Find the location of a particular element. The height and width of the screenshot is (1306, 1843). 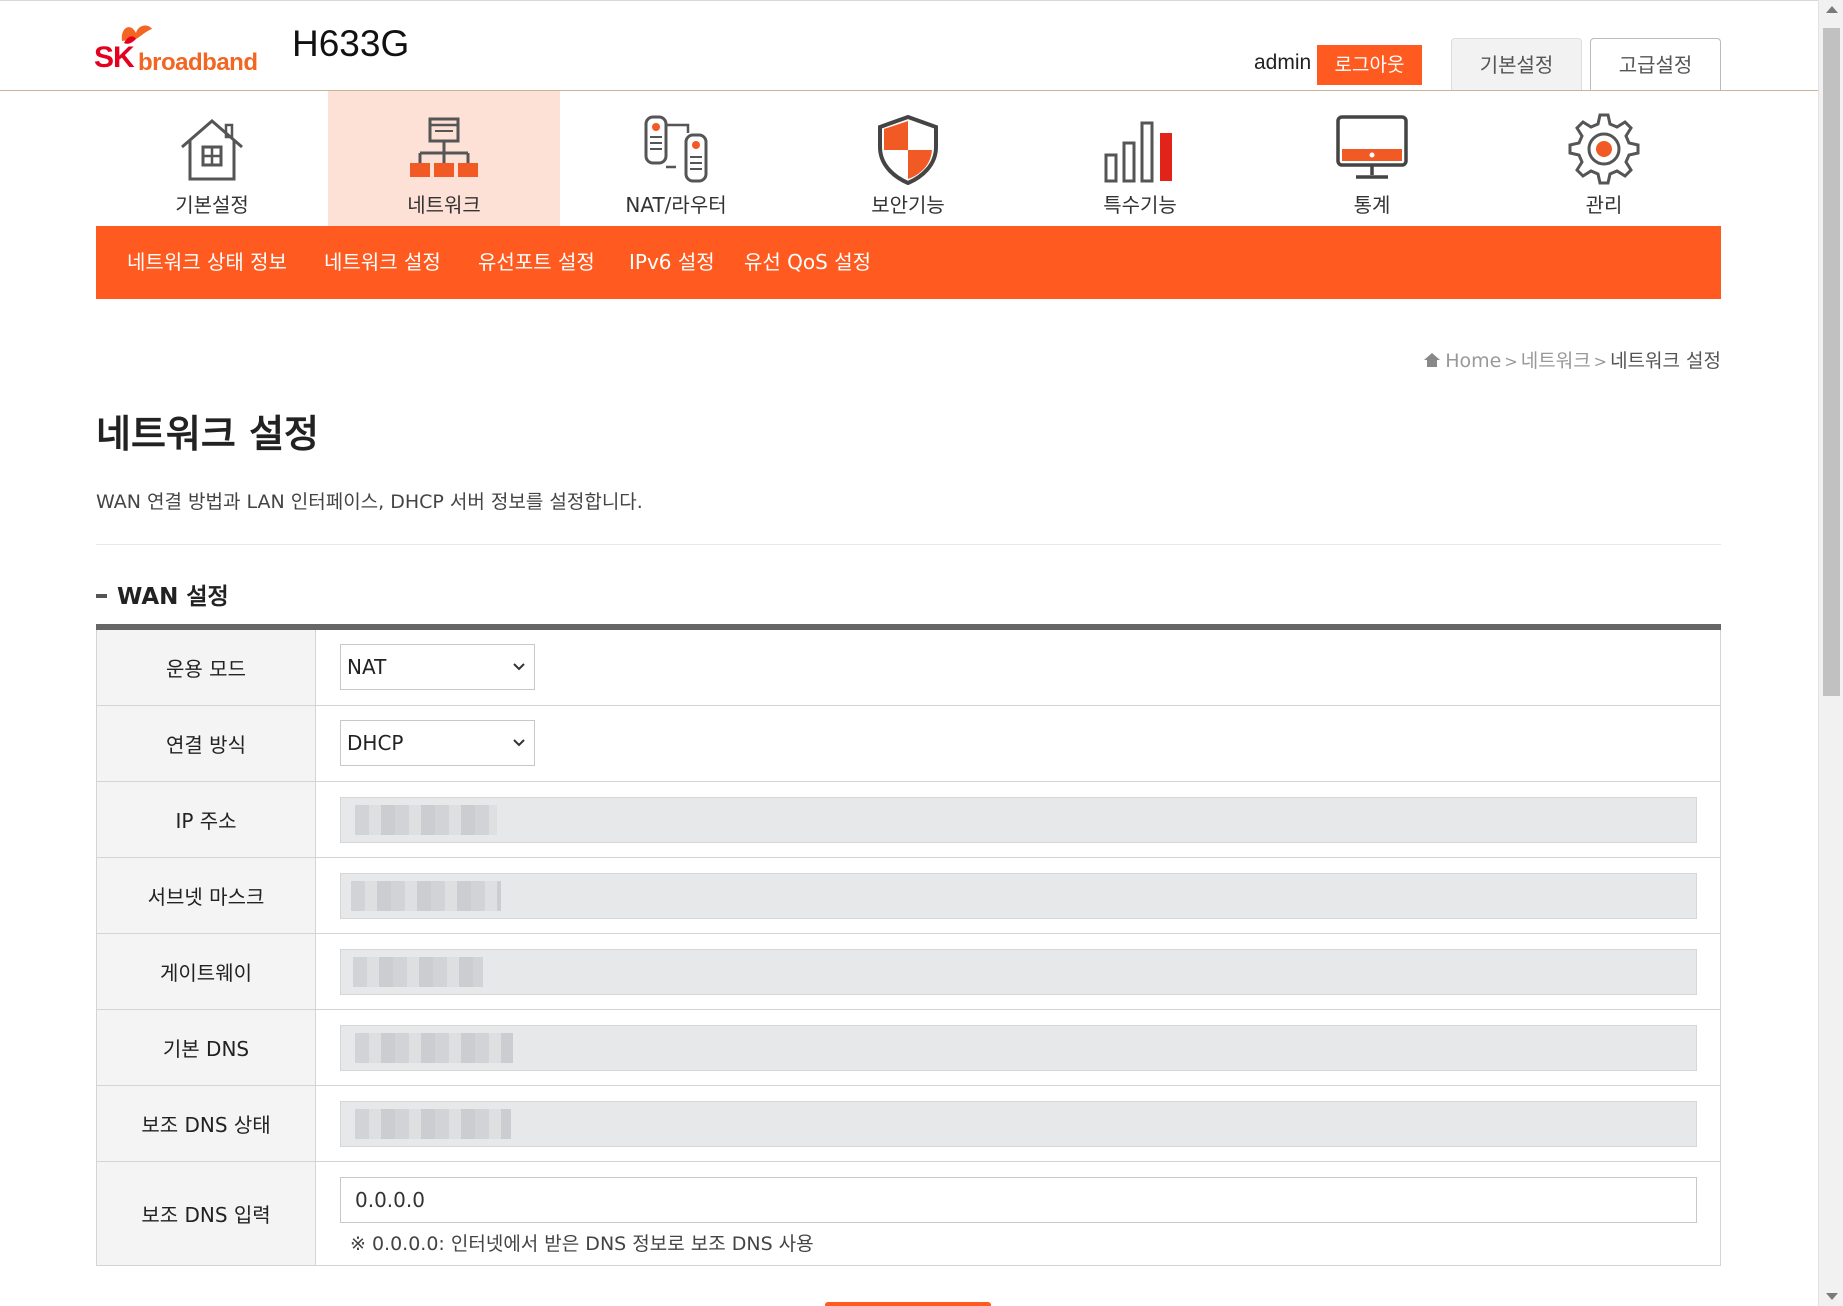

breadcrumb-current: 네트워크 설정 is located at coordinates (1665, 361).